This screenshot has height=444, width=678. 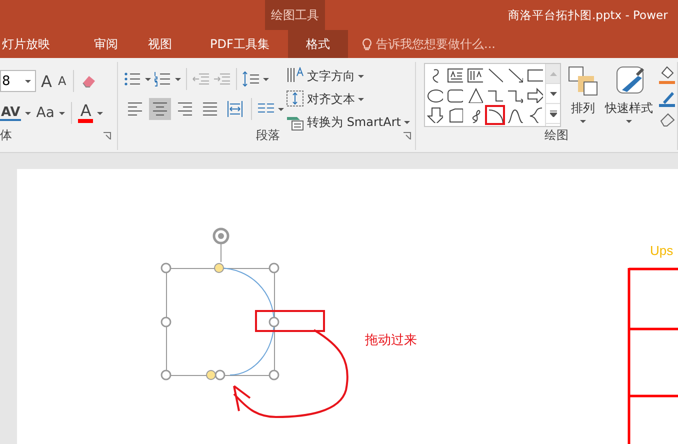 I want to click on group-label: 绘图, so click(x=557, y=135).